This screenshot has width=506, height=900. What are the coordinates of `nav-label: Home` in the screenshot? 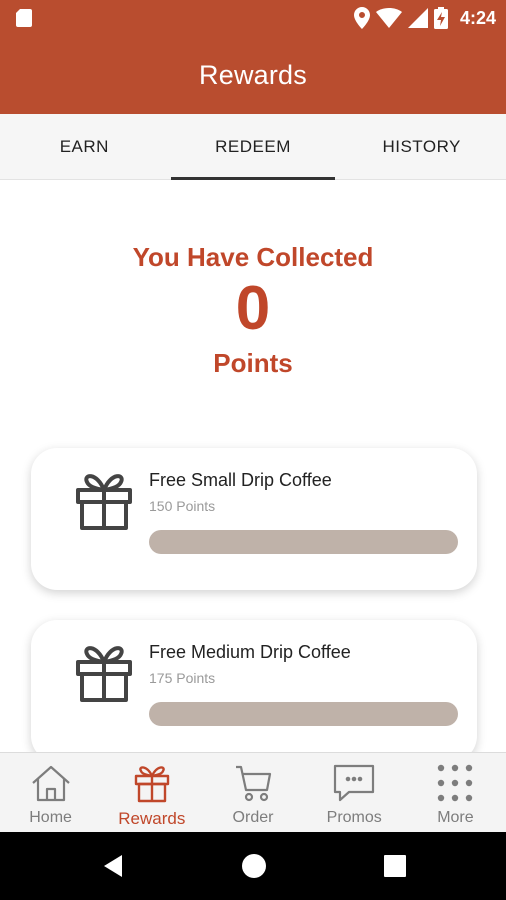 It's located at (50, 817).